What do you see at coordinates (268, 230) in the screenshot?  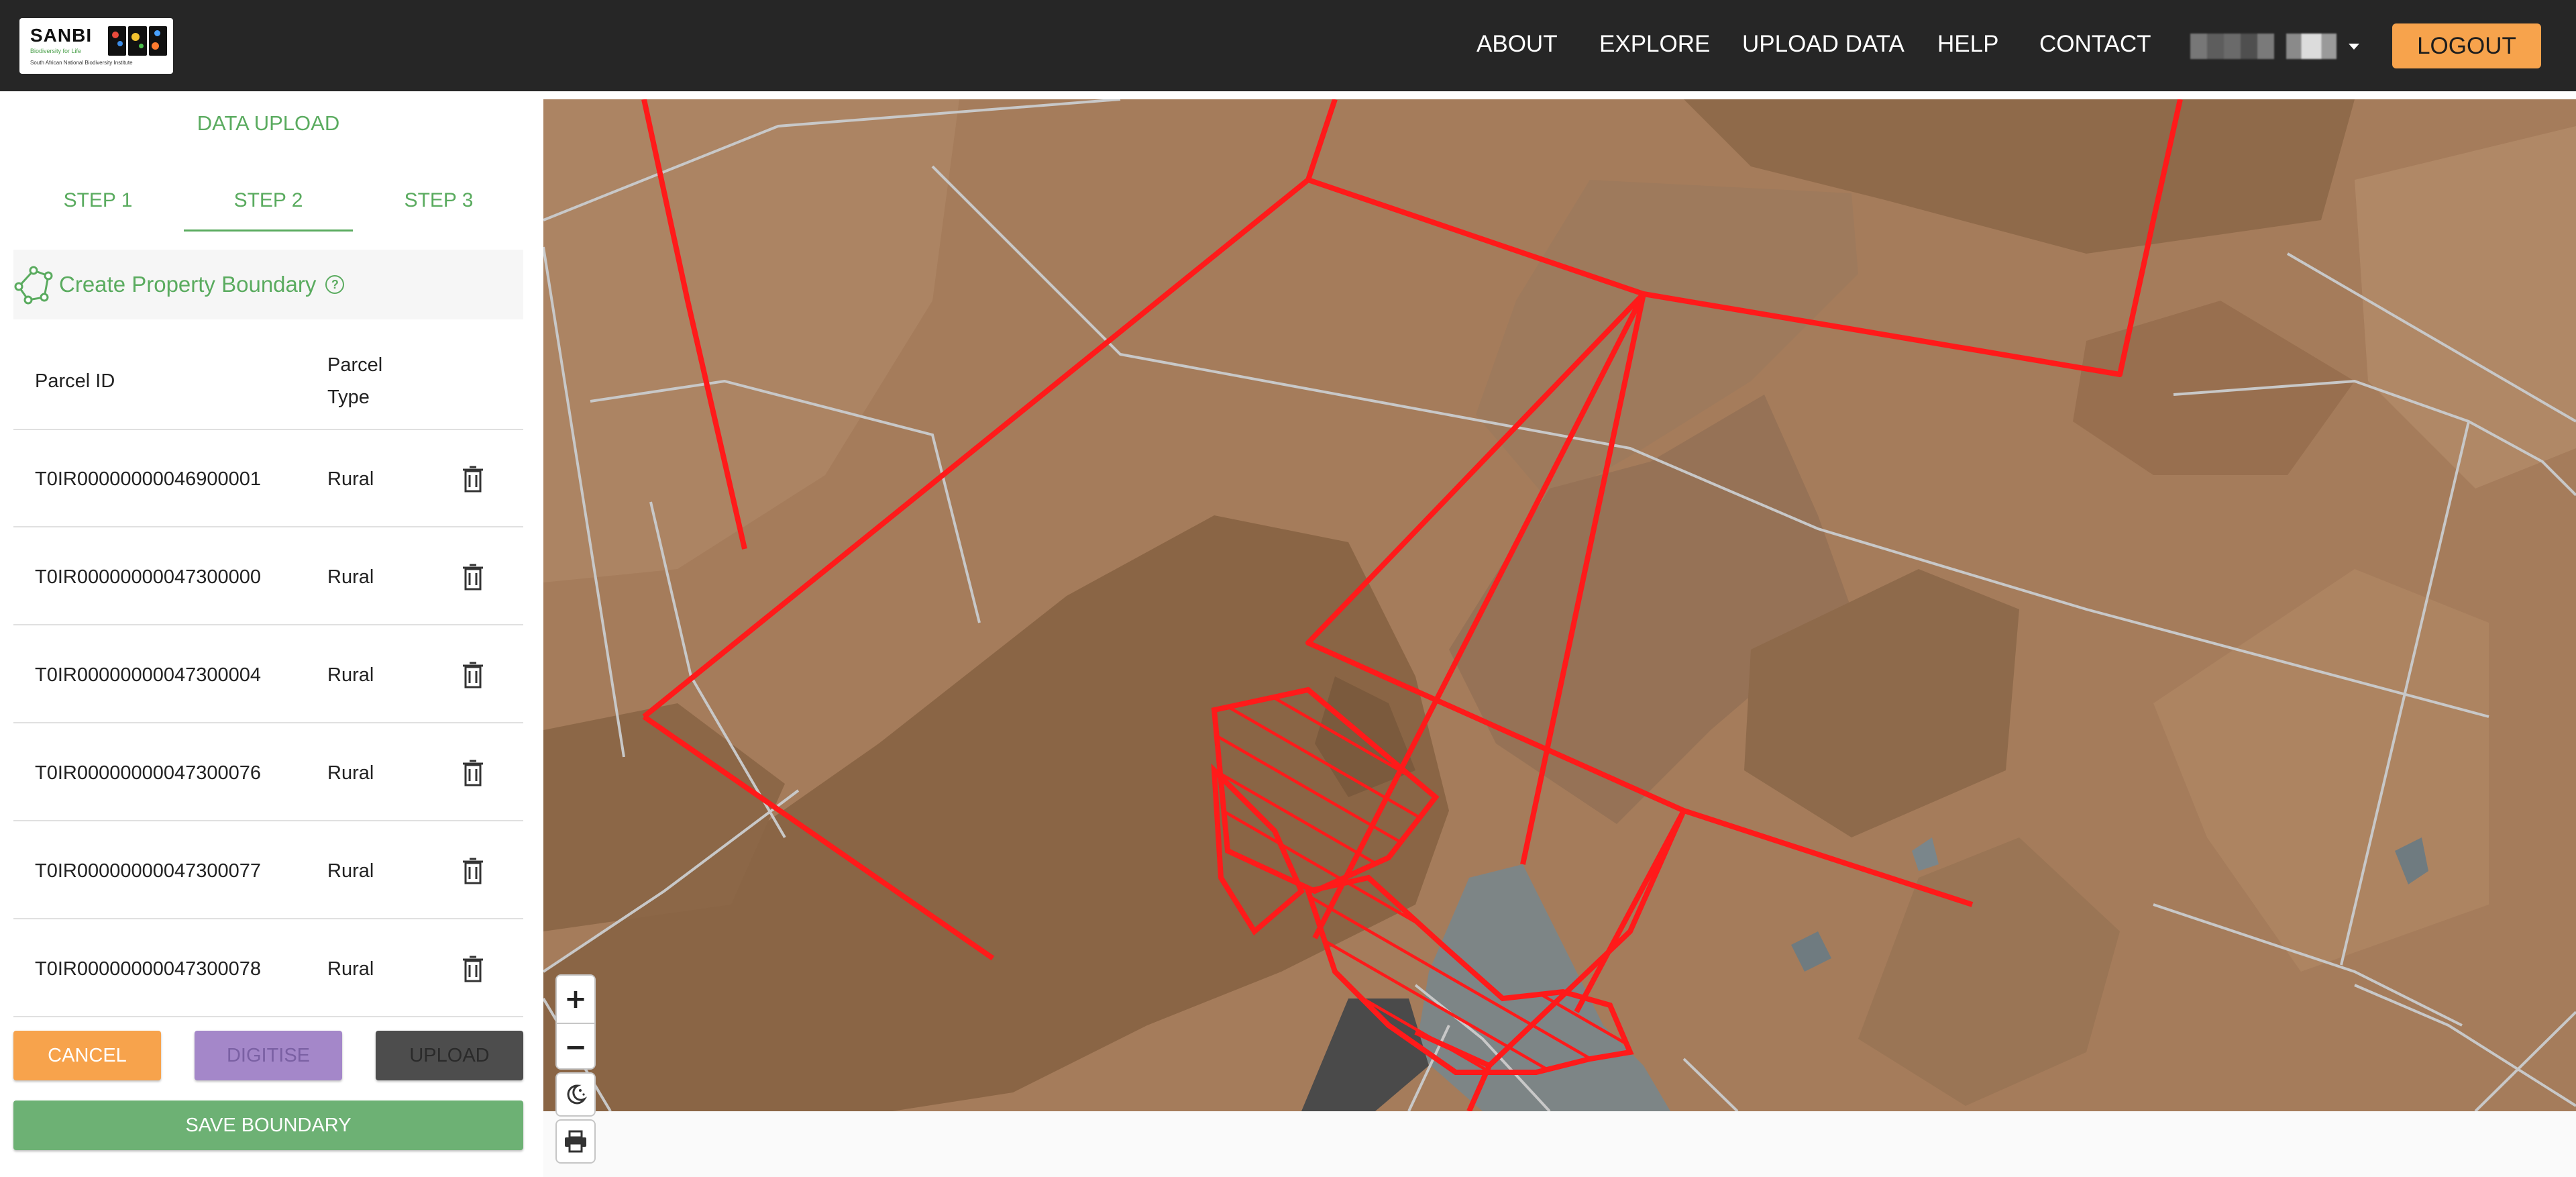 I see `active-tab-indicator` at bounding box center [268, 230].